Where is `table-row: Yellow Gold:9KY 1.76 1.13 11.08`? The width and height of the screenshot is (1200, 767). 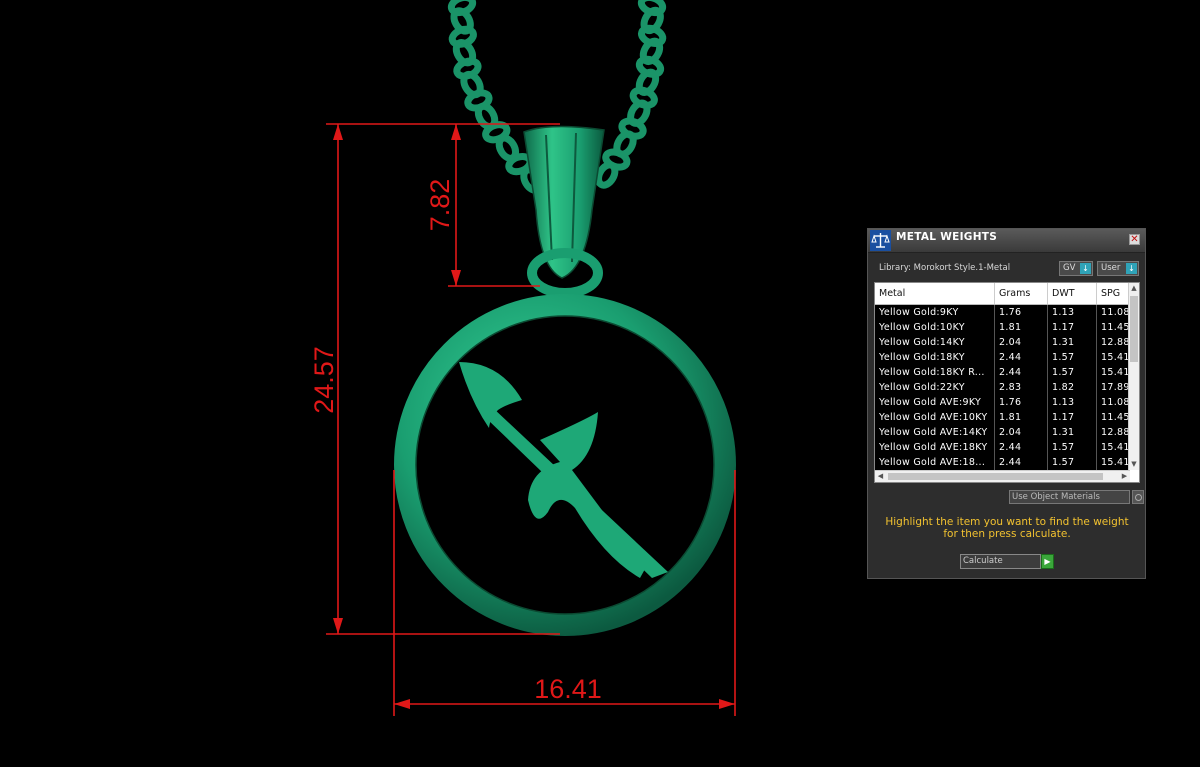
table-row: Yellow Gold:9KY 1.76 1.13 11.08 is located at coordinates (1002, 312).